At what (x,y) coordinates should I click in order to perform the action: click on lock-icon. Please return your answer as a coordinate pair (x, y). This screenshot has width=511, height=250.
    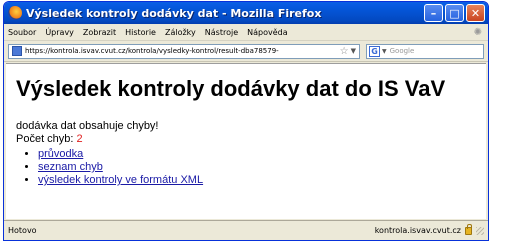
    Looking at the image, I should click on (468, 229).